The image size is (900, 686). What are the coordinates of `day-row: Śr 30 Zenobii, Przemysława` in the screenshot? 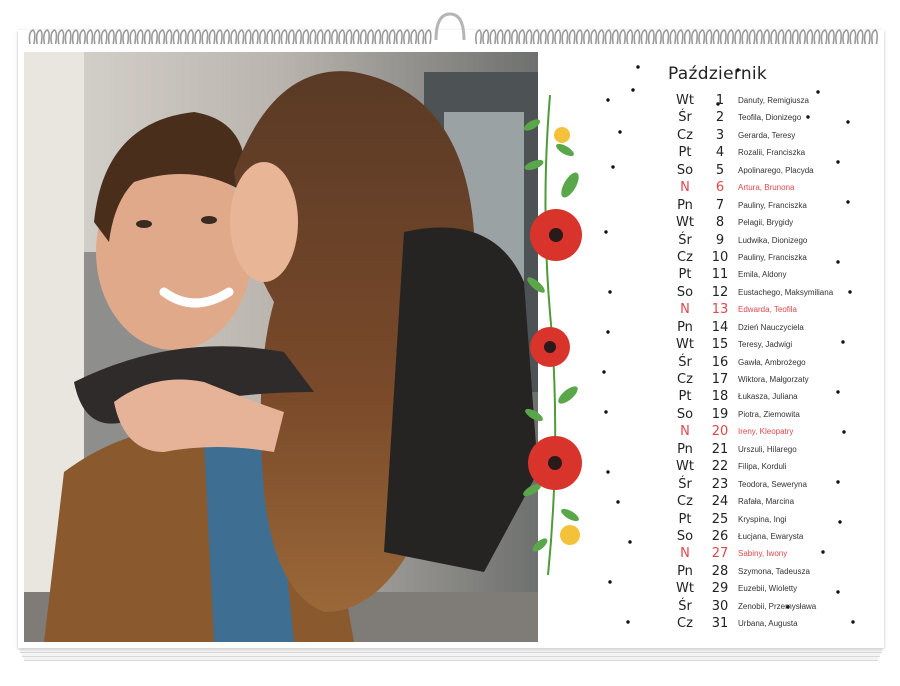 It's located at (768, 607).